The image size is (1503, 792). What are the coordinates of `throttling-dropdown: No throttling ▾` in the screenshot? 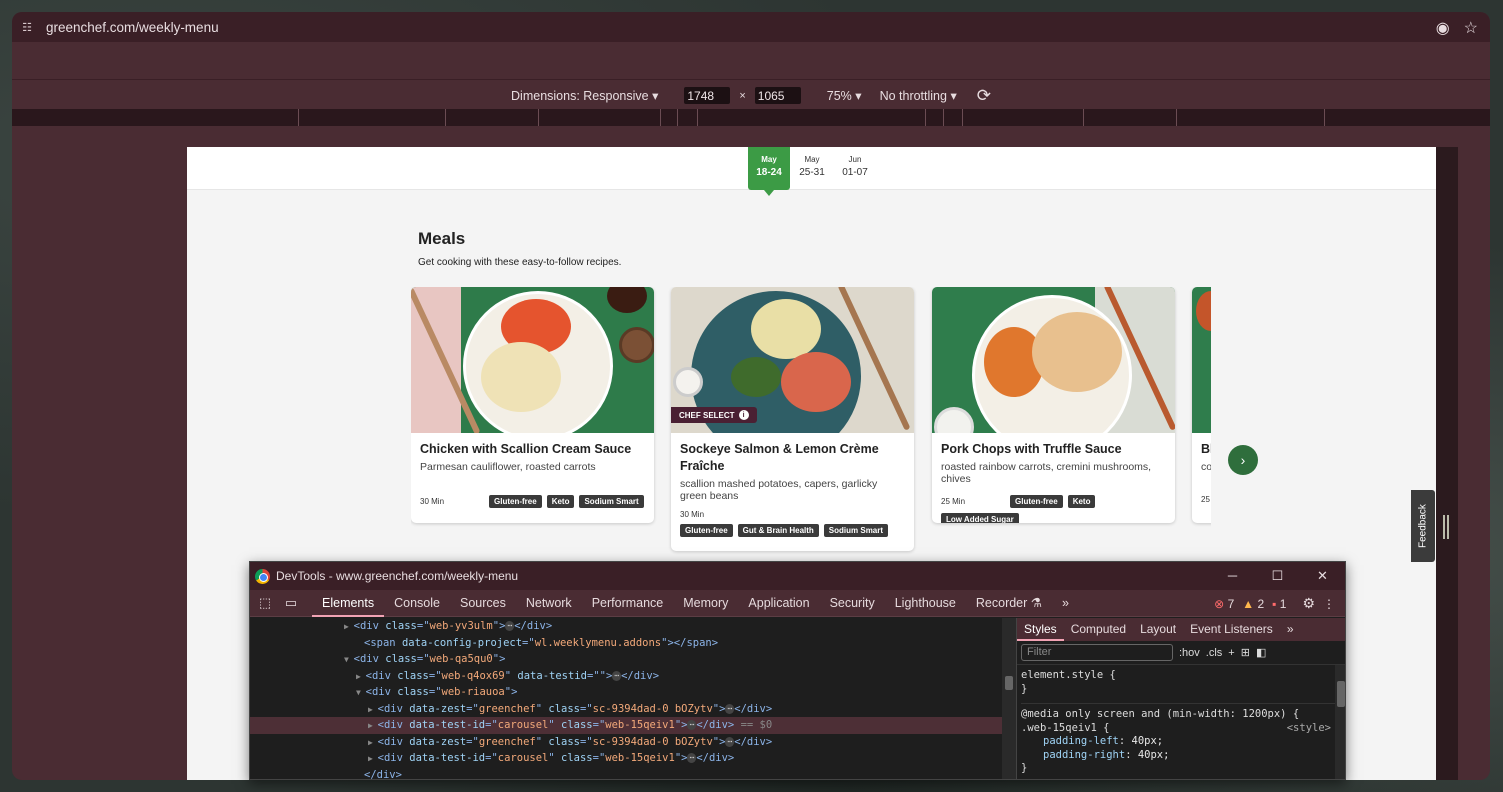 It's located at (918, 95).